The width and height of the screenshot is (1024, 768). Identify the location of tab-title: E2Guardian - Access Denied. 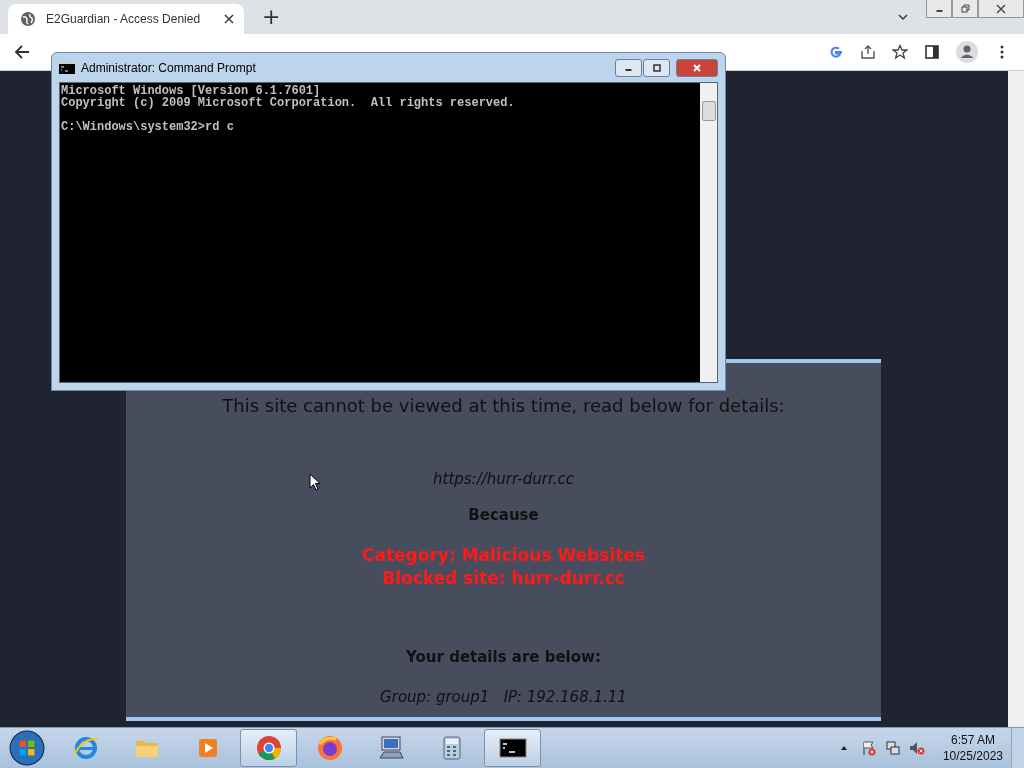
(124, 19).